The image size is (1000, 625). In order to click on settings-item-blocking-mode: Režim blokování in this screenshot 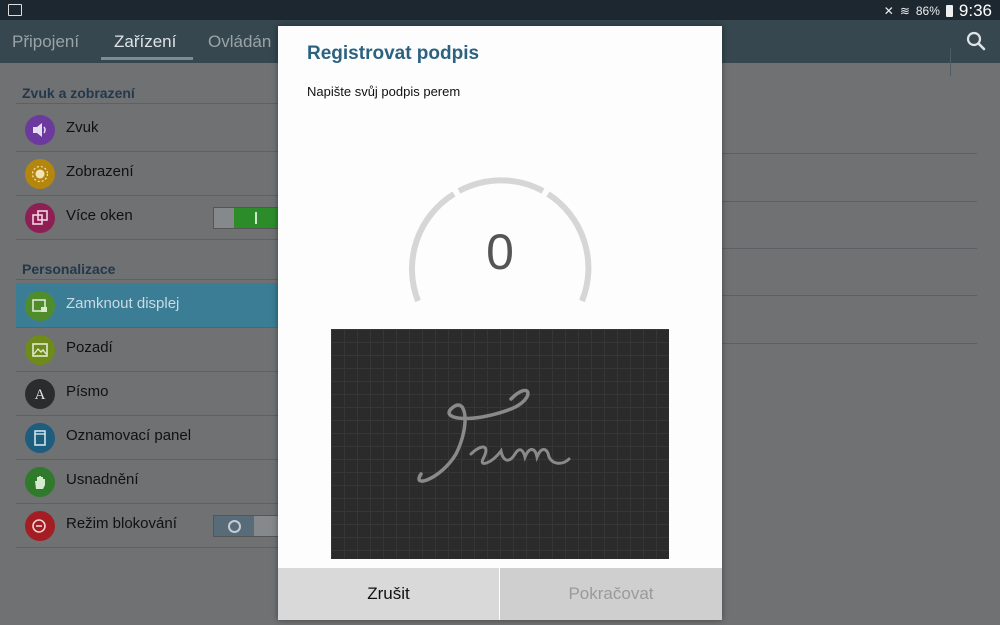, I will do `click(148, 525)`.